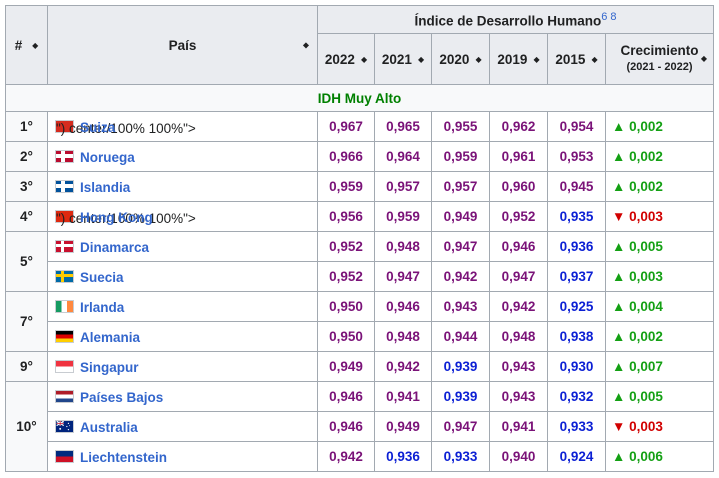 The width and height of the screenshot is (719, 478). I want to click on growth-header-period: (2021 - 2022), so click(659, 67).